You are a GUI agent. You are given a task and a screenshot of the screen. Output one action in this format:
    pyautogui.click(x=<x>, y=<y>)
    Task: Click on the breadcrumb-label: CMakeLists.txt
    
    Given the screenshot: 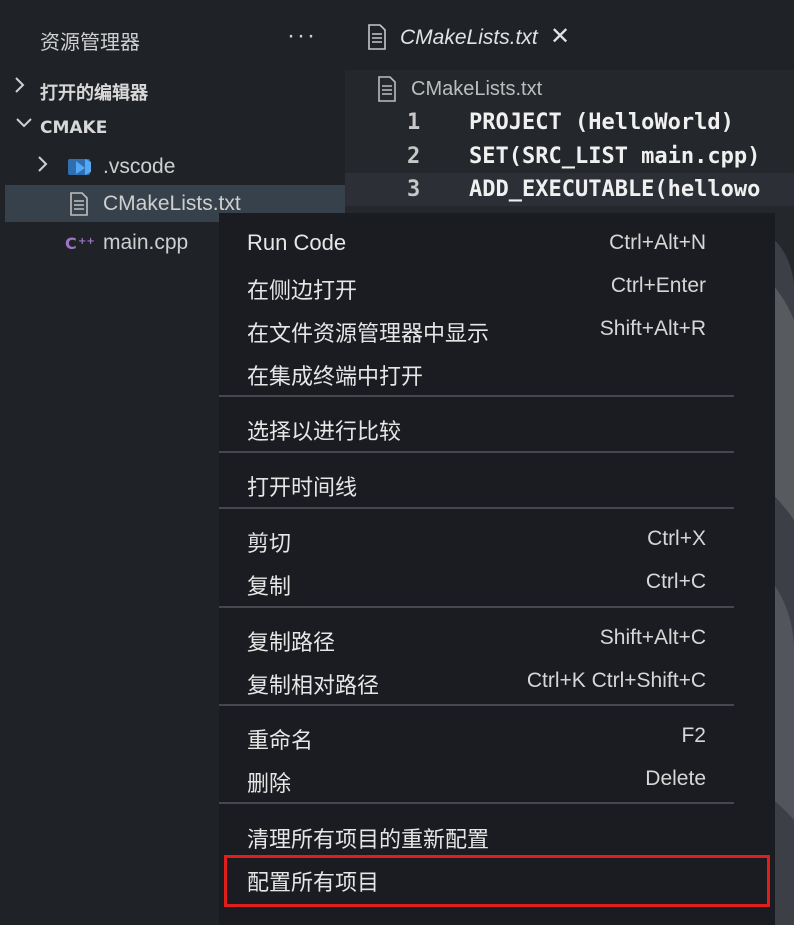 What is the action you would take?
    pyautogui.click(x=477, y=89)
    